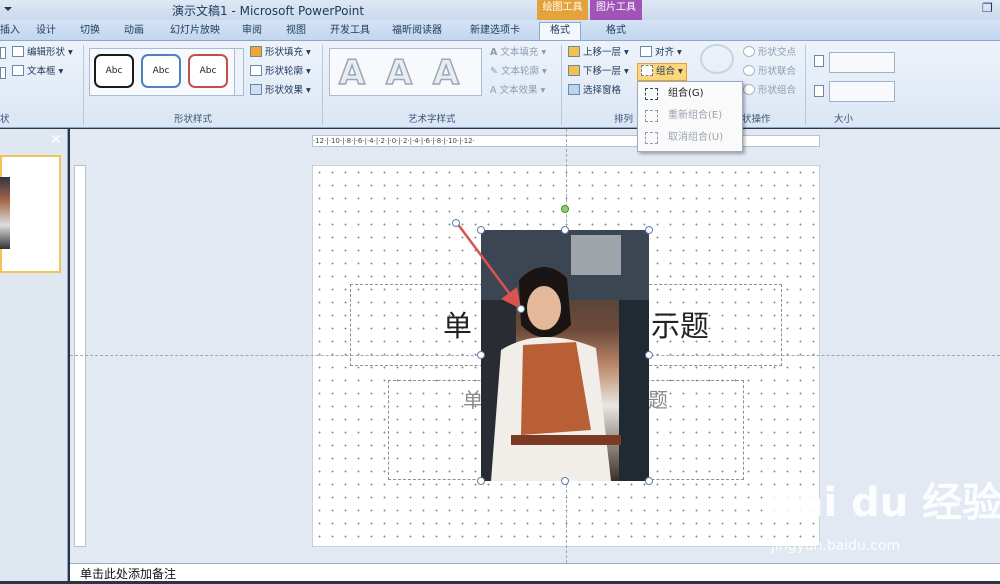  Describe the element at coordinates (769, 91) in the screenshot. I see `shape-combine-button: 形状组合` at that location.